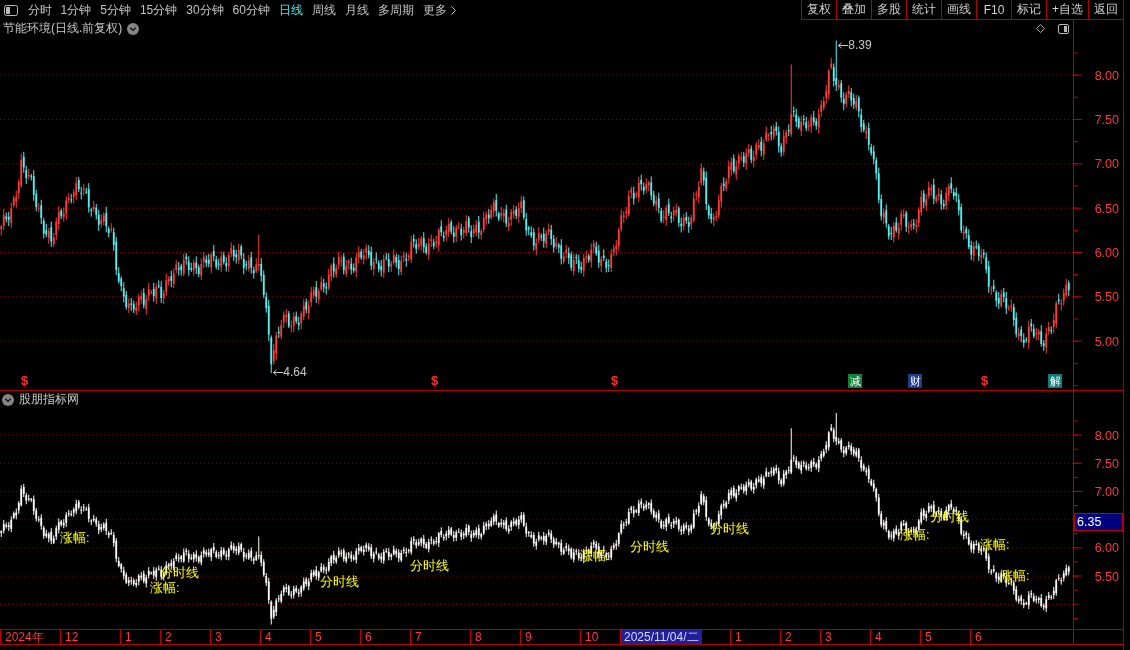 The image size is (1130, 650). I want to click on toolbar-button: 统计, so click(923, 10).